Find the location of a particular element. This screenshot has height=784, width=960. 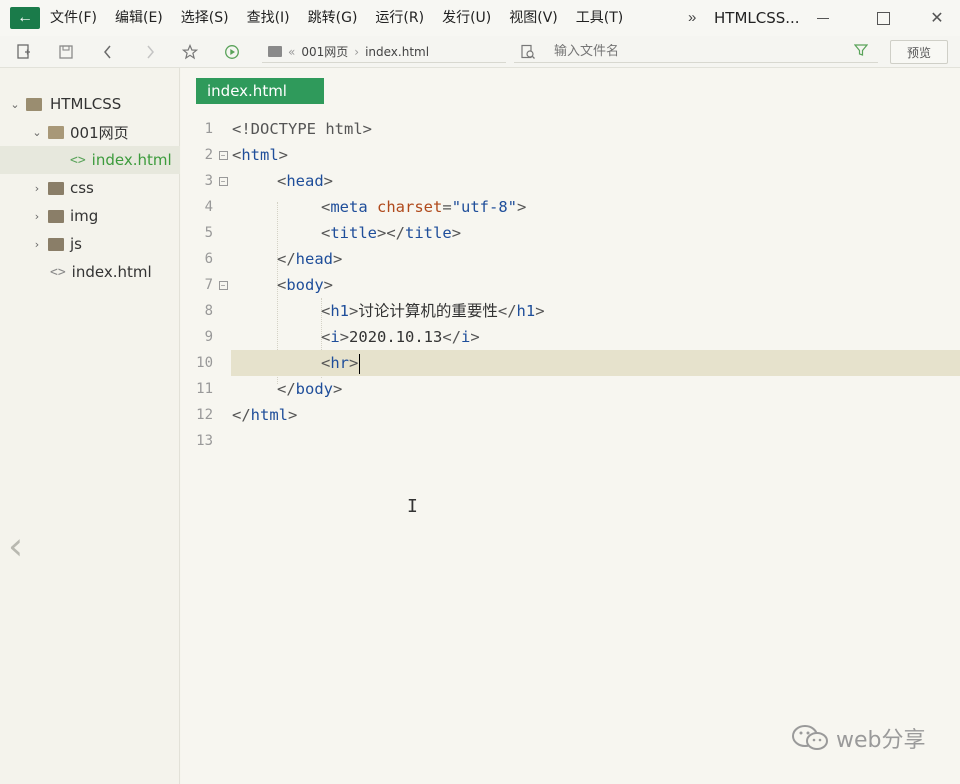

project-folder-icon is located at coordinates (34, 104).